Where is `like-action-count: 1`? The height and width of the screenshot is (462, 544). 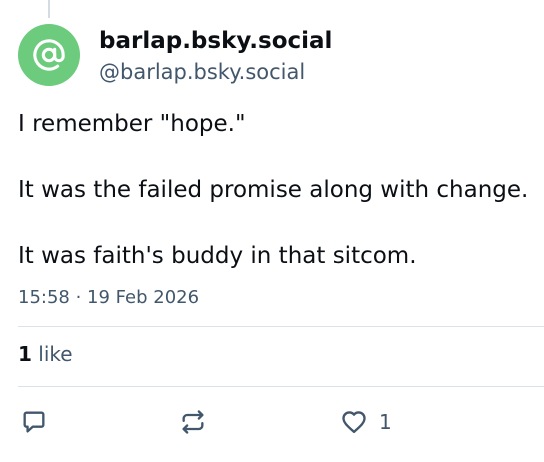 like-action-count: 1 is located at coordinates (385, 422).